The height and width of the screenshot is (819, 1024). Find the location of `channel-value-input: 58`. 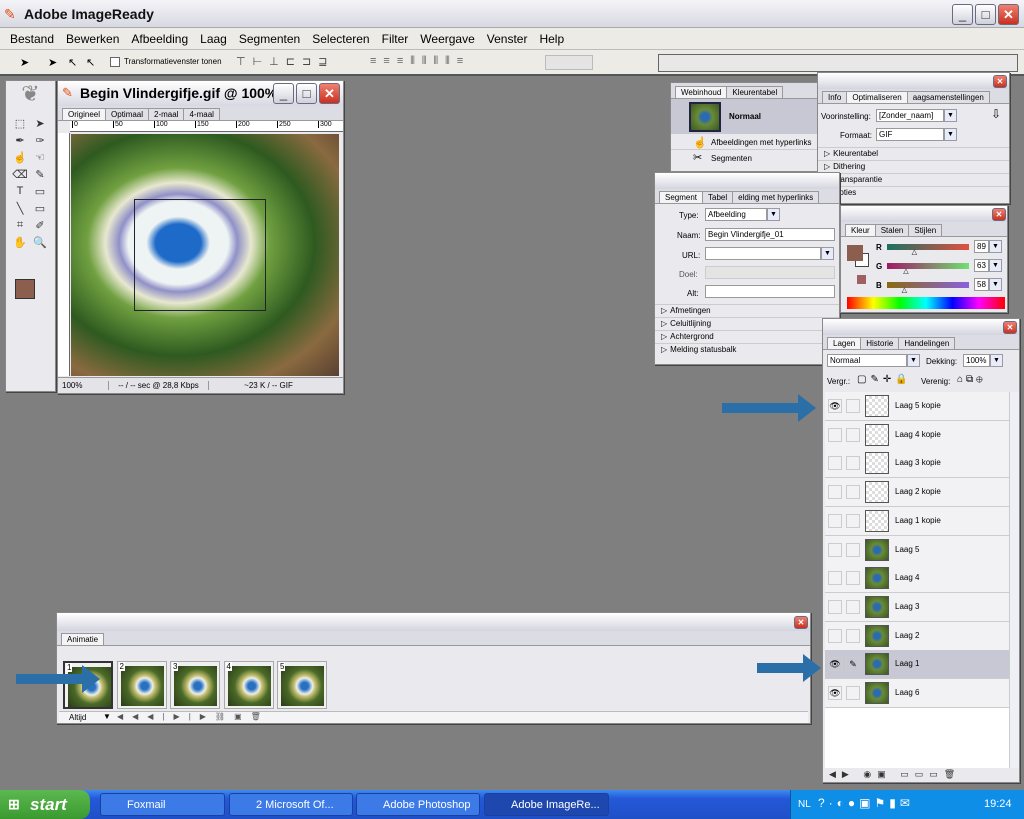

channel-value-input: 58 is located at coordinates (981, 284).